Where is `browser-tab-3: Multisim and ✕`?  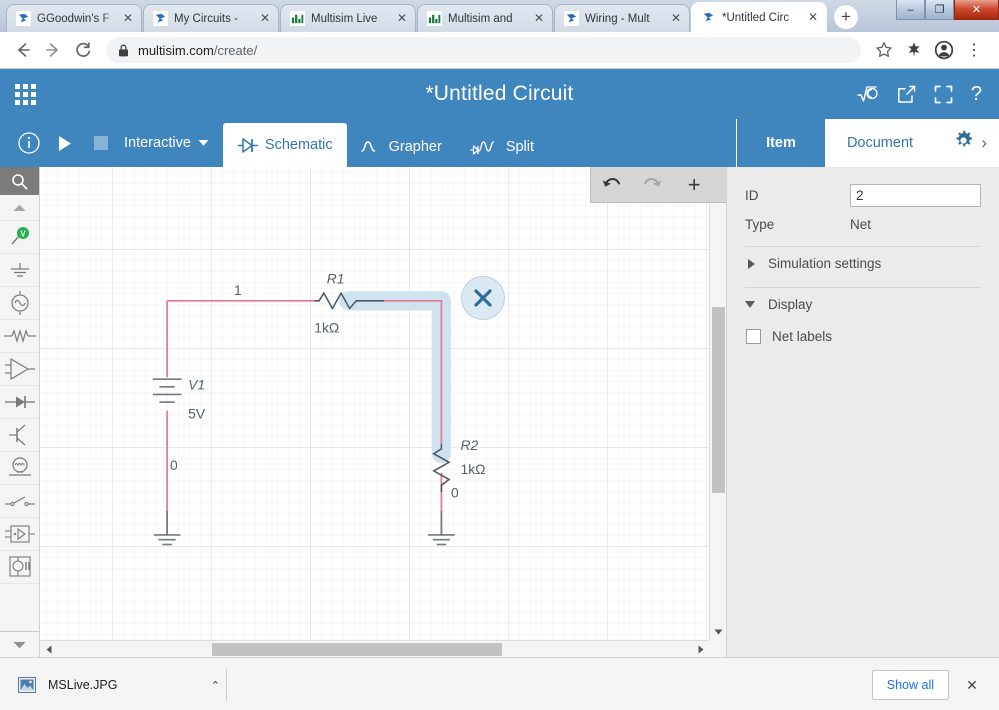 browser-tab-3: Multisim and ✕ is located at coordinates (485, 18).